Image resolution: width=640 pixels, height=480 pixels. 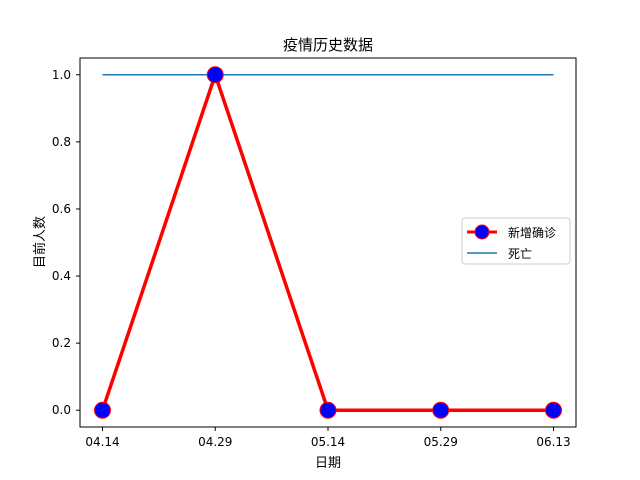 I want to click on y-axis: 0.0 0.2 0.4 0.6 0.8 1.0, so click(x=66, y=242).